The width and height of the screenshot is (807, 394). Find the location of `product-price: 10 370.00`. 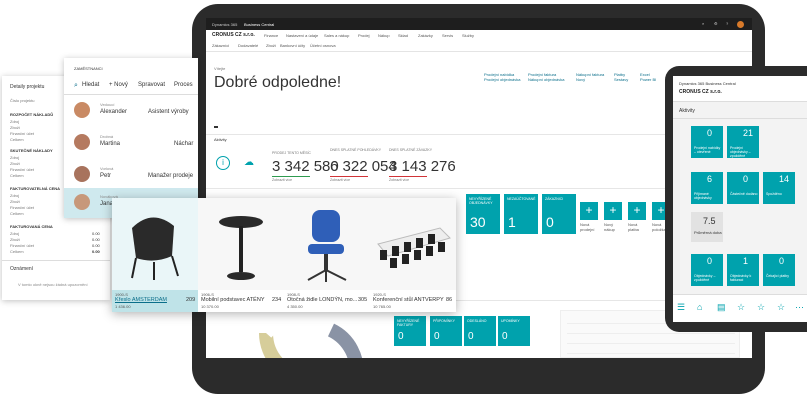

product-price: 10 370.00 is located at coordinates (210, 306).